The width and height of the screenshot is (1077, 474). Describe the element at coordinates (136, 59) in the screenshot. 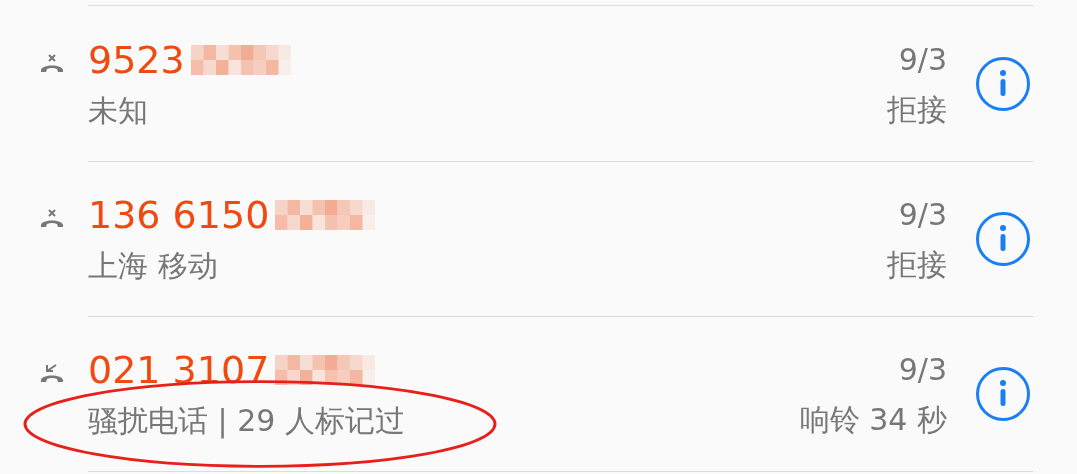

I see `phone-number: 9523` at that location.